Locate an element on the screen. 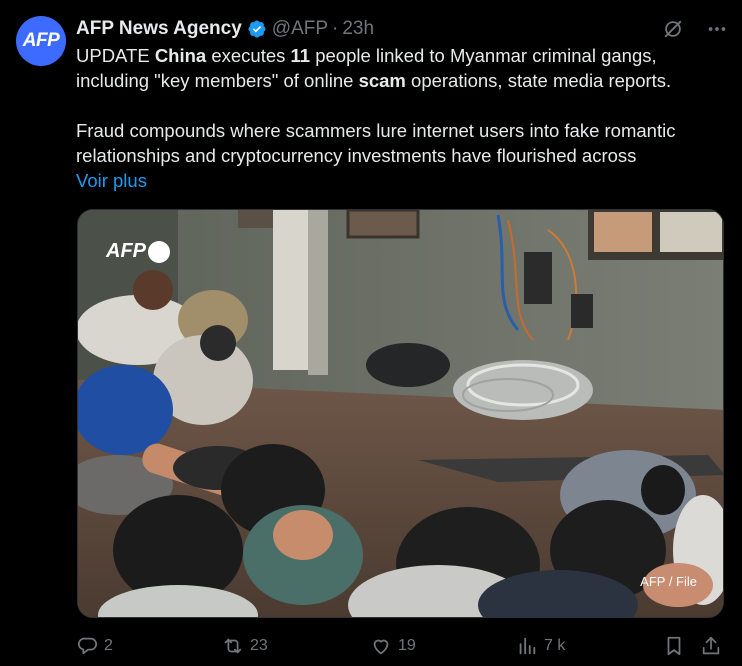 This screenshot has height=666, width=742. reply-button: 2 is located at coordinates (94, 646).